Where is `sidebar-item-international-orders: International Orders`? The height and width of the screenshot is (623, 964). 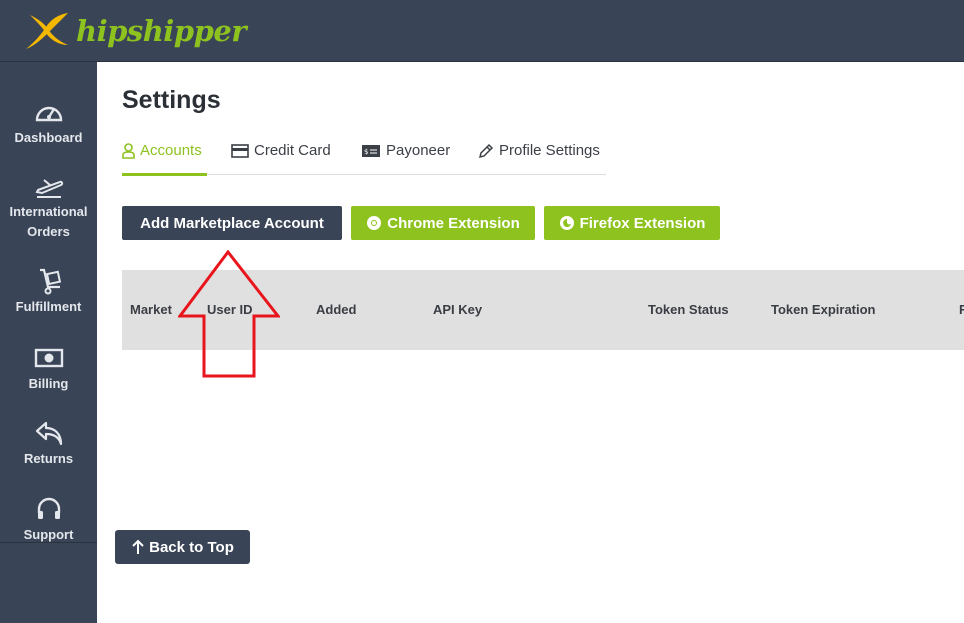
sidebar-item-international-orders: International Orders is located at coordinates (48, 207).